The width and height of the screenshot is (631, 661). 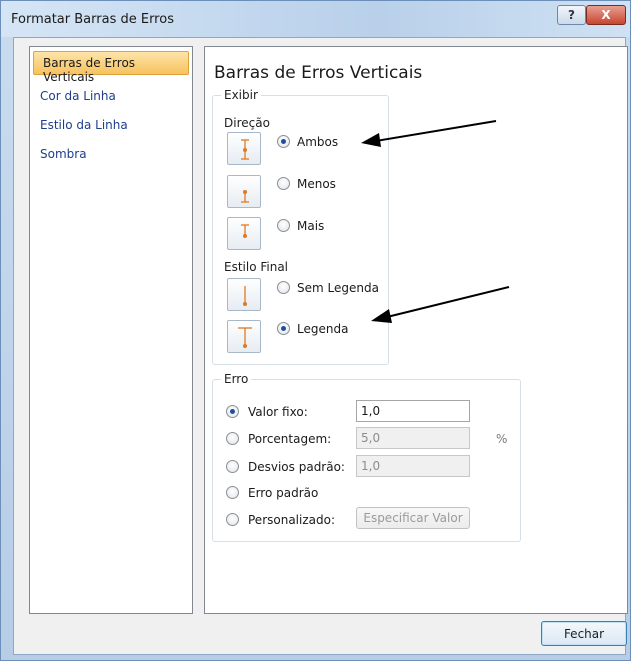 I want to click on radio-erro-padrao, so click(x=232, y=492).